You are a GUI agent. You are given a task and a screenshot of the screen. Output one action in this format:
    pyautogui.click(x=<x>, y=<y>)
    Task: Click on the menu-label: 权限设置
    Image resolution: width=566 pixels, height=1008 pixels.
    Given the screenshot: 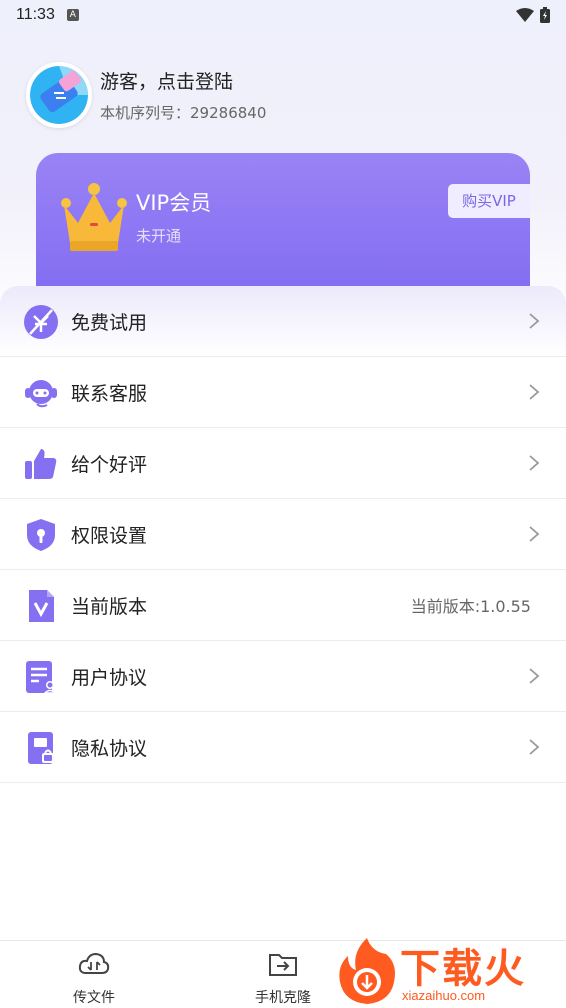 What is the action you would take?
    pyautogui.click(x=109, y=535)
    